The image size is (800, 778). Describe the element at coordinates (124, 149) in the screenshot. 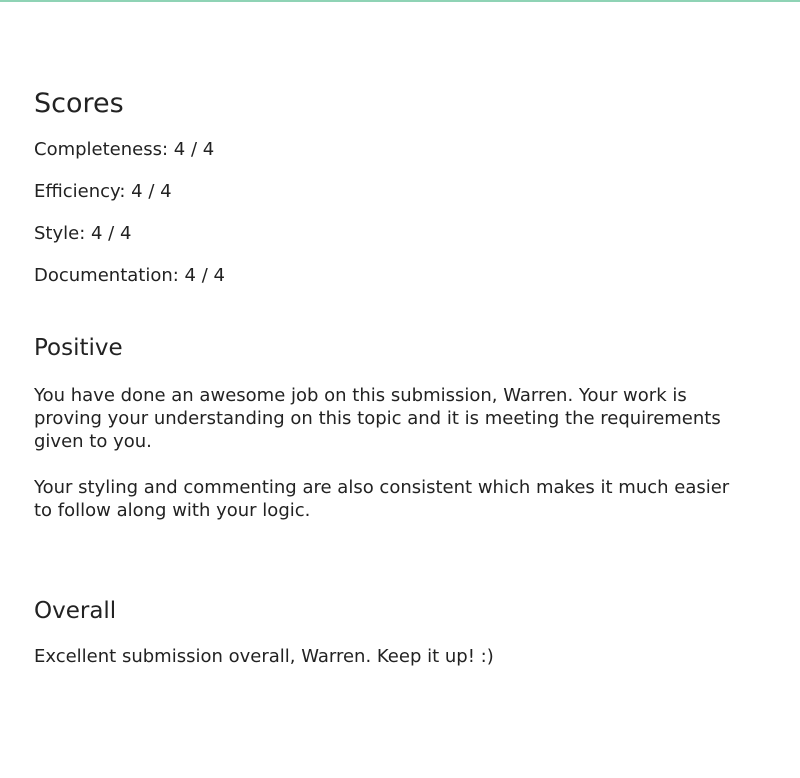

I see `score-completeness: Completeness: 4 / 4` at that location.